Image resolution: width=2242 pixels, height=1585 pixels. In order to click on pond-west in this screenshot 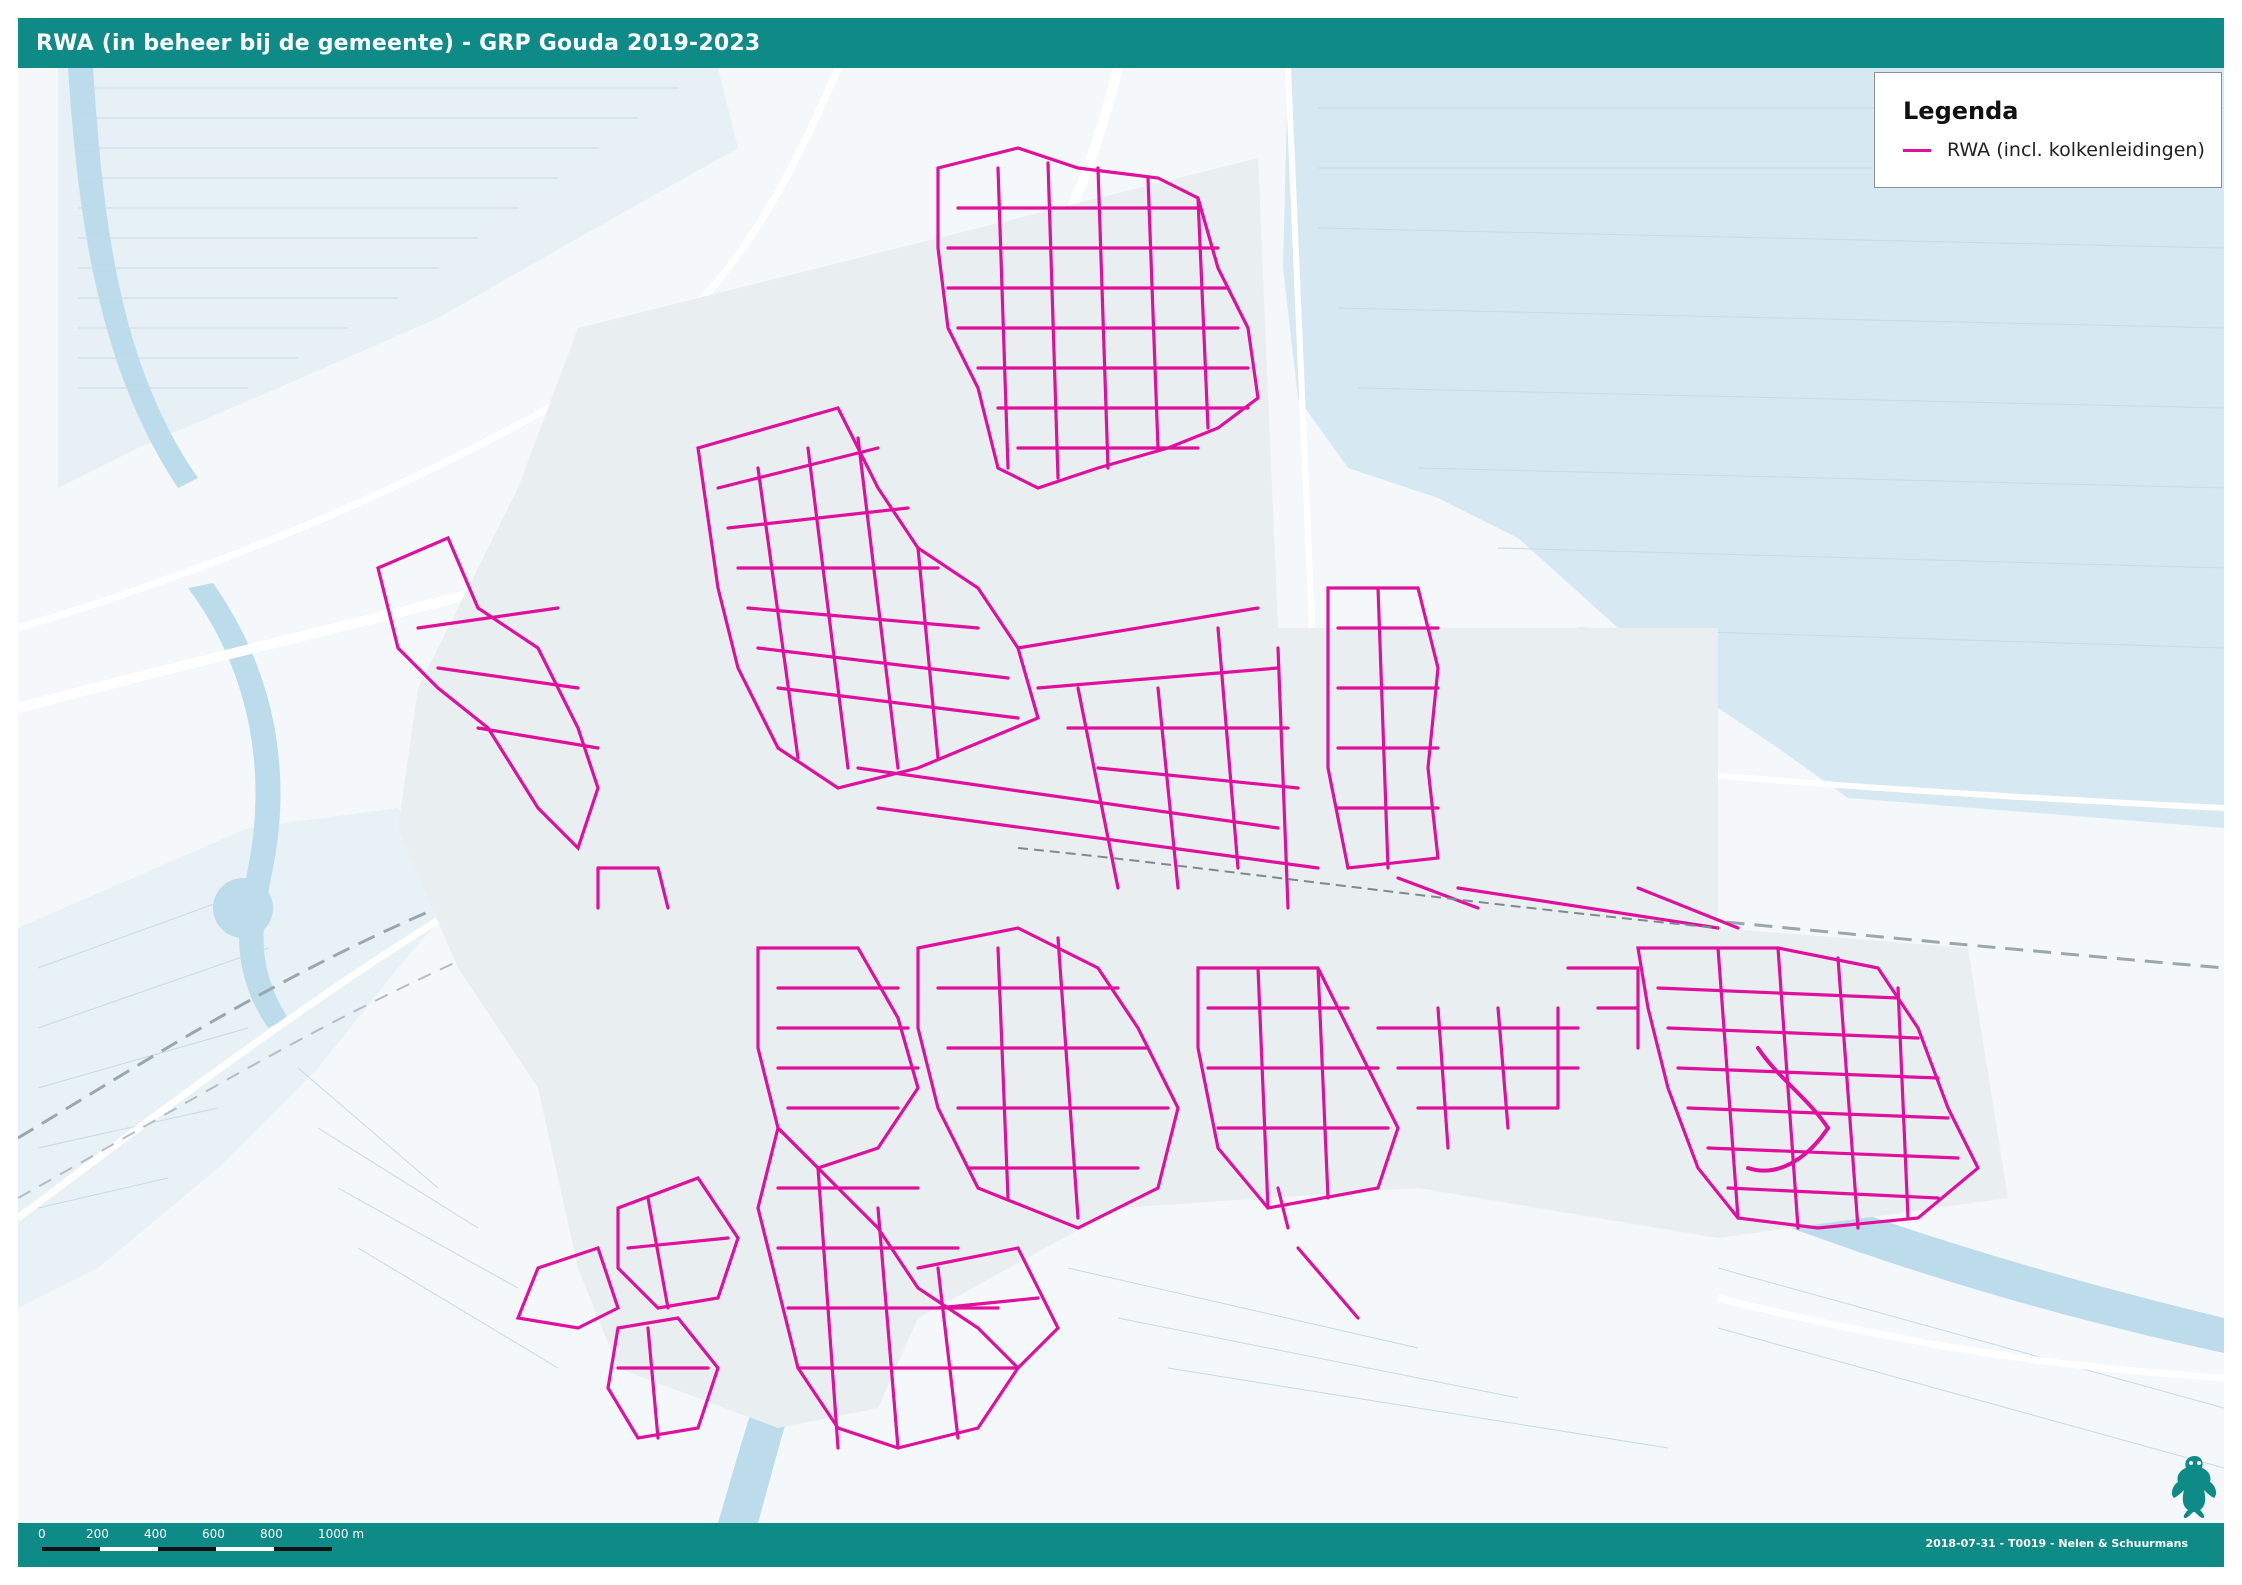, I will do `click(243, 908)`.